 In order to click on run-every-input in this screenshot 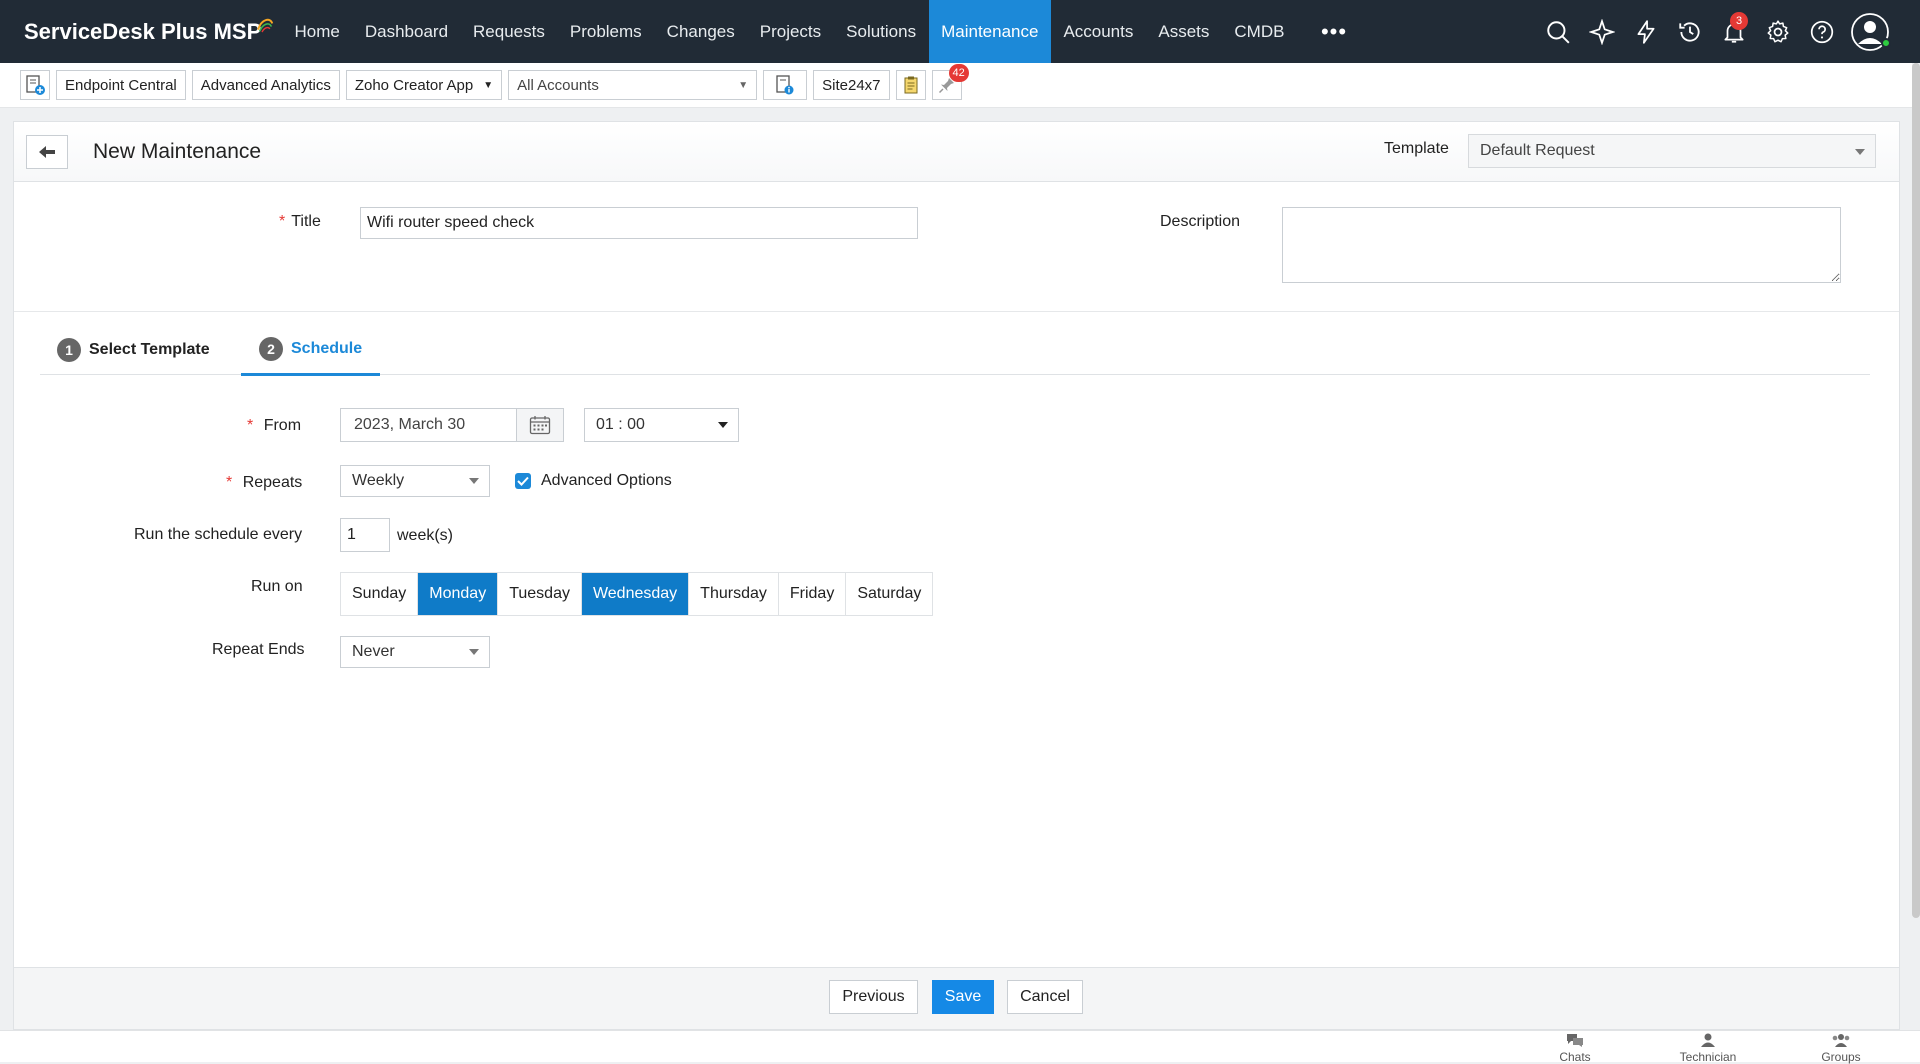, I will do `click(365, 535)`.